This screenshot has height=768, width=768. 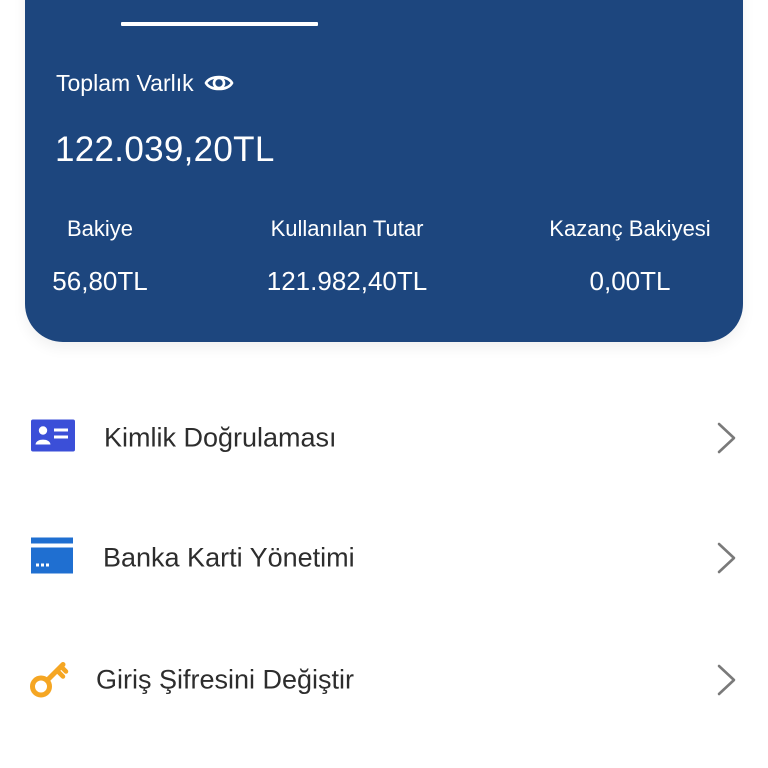 What do you see at coordinates (384, 680) in the screenshot?
I see `menu-item-change-password: Giriş Şifresini Değiştir` at bounding box center [384, 680].